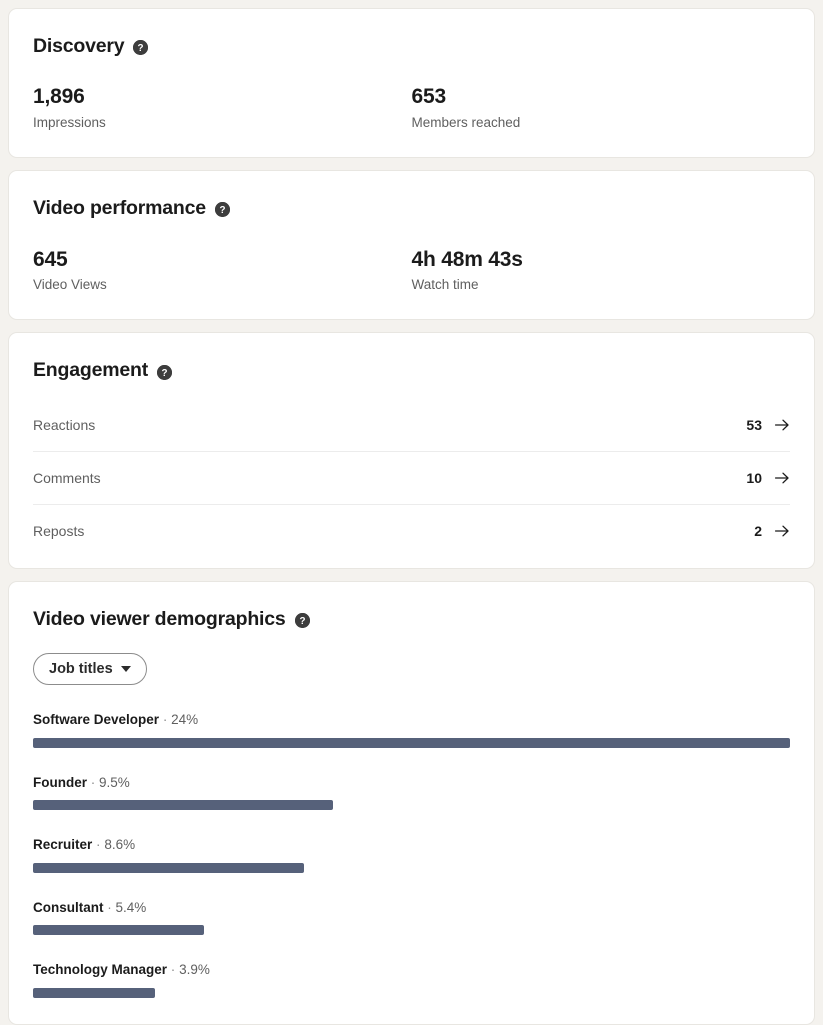 The height and width of the screenshot is (1025, 823). What do you see at coordinates (411, 531) in the screenshot?
I see `engagement-row-reposts: Reposts 2` at bounding box center [411, 531].